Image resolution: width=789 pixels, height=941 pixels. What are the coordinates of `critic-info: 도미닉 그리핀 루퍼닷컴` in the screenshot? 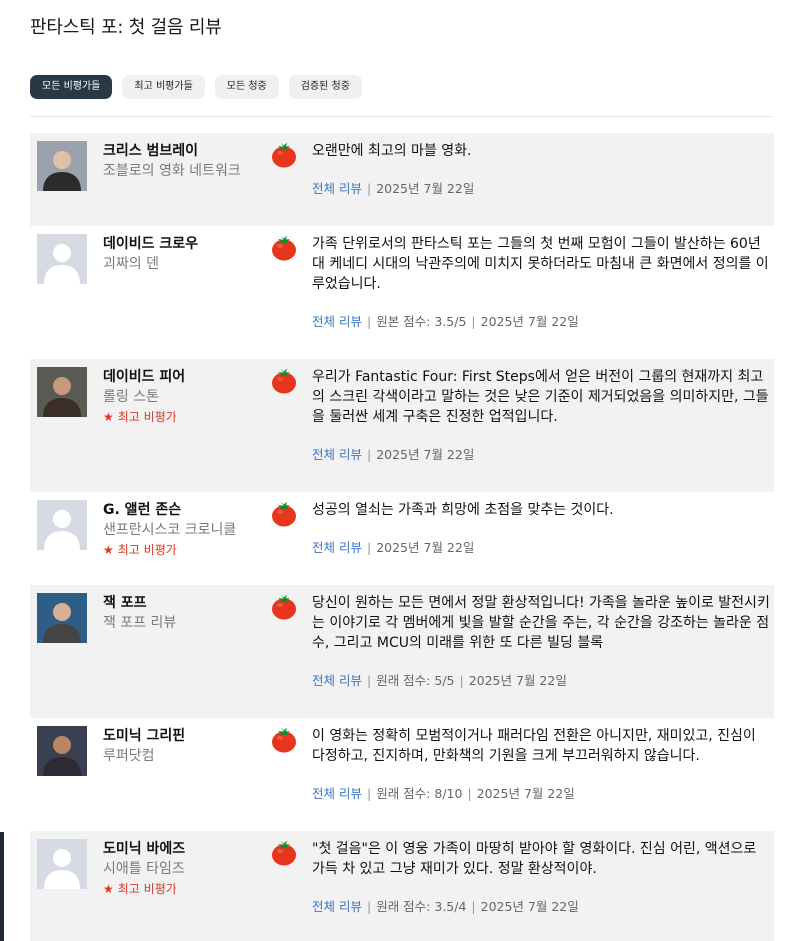 It's located at (188, 746).